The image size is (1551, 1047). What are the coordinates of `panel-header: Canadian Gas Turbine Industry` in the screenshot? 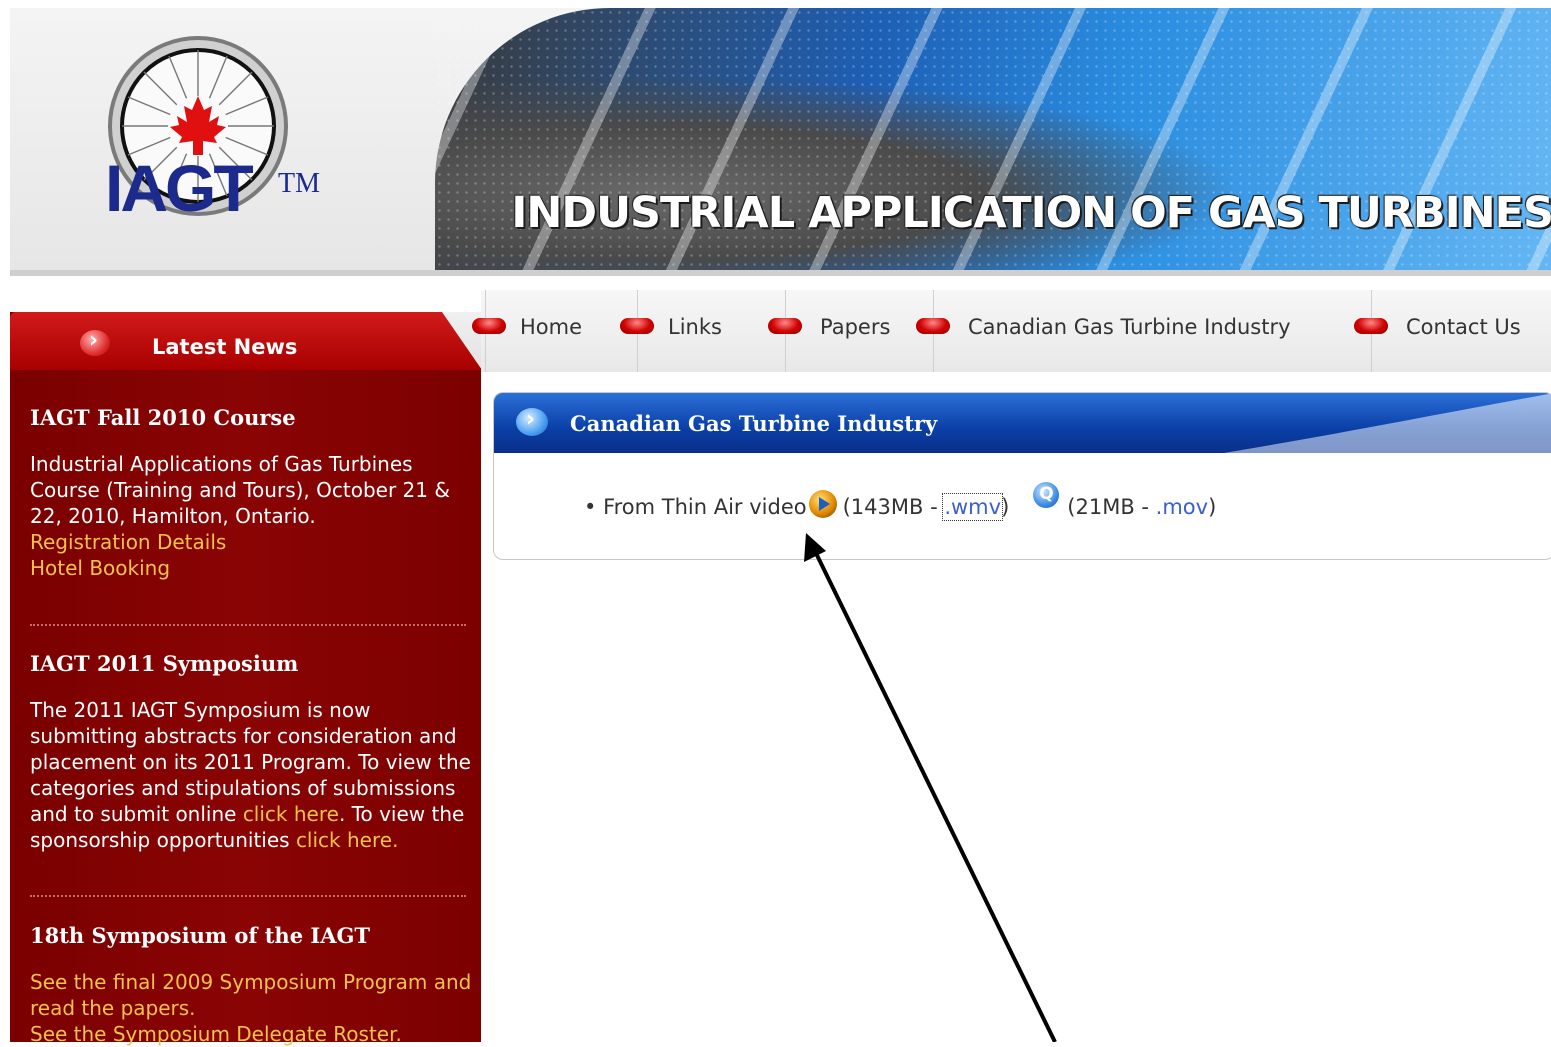 It's located at (1022, 423).